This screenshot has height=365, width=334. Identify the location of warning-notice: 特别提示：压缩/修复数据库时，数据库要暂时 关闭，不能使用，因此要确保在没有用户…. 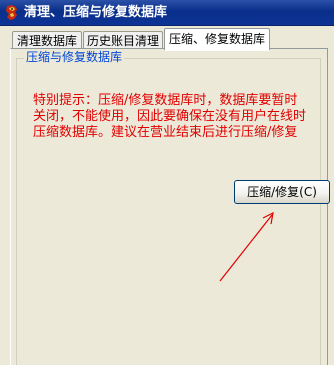
(170, 116).